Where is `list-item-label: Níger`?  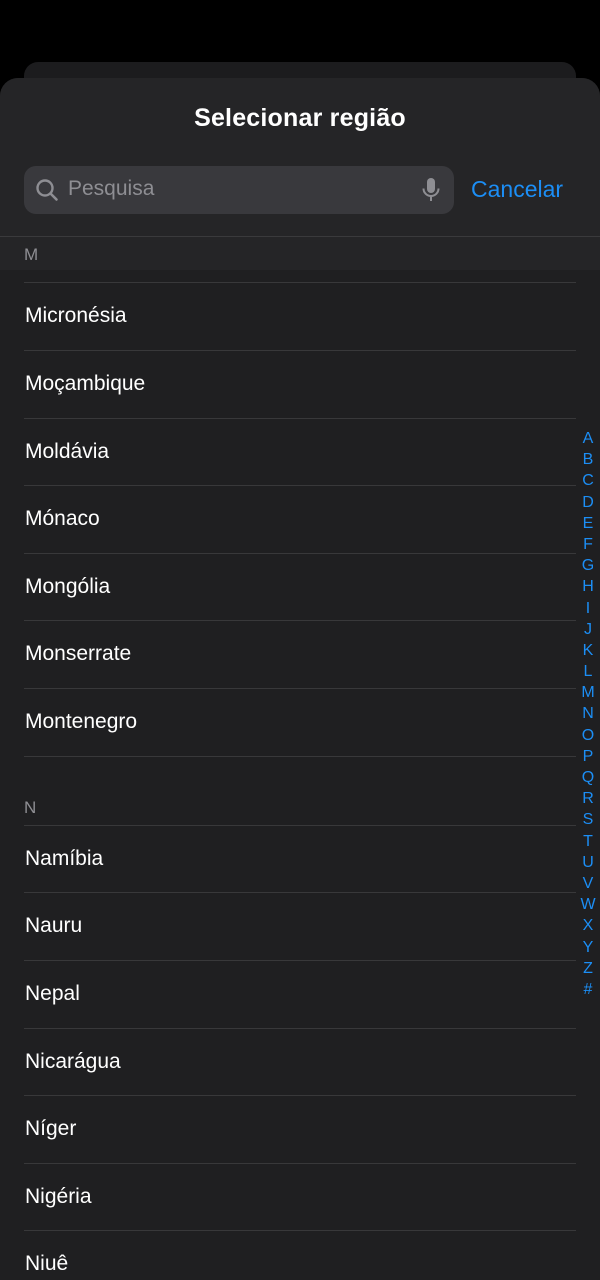 list-item-label: Níger is located at coordinates (51, 1128).